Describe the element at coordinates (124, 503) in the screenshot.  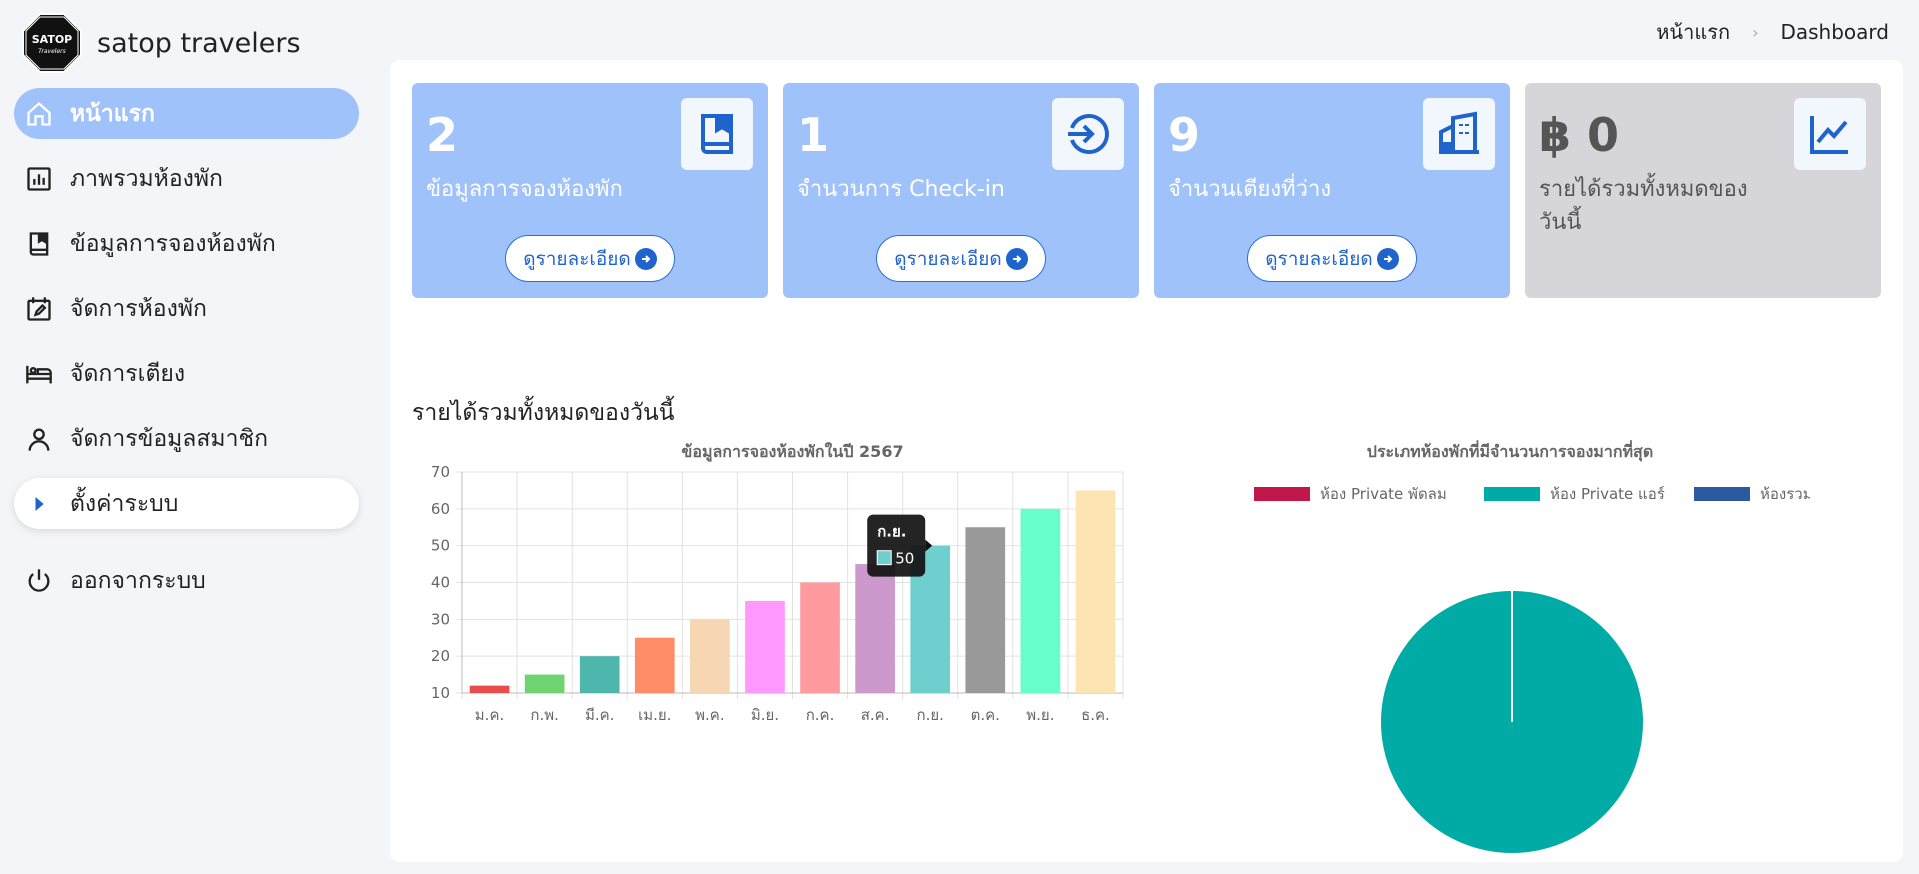
I see `sidebar-item-label: ตั้งค่าระบบ` at that location.